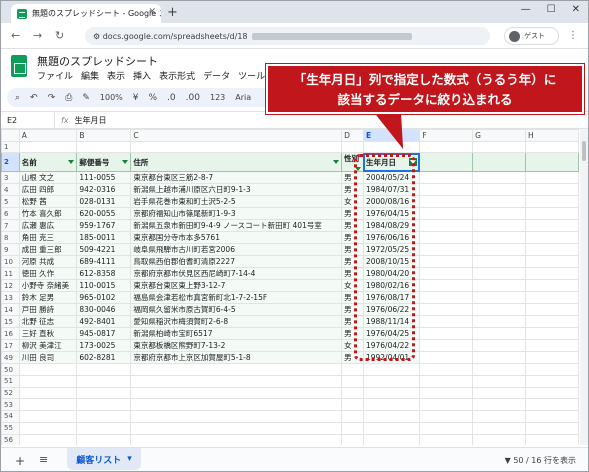 The width and height of the screenshot is (589, 472). I want to click on cell-addr: 京都府京都市上京区加賀屋町5-1-8, so click(236, 358).